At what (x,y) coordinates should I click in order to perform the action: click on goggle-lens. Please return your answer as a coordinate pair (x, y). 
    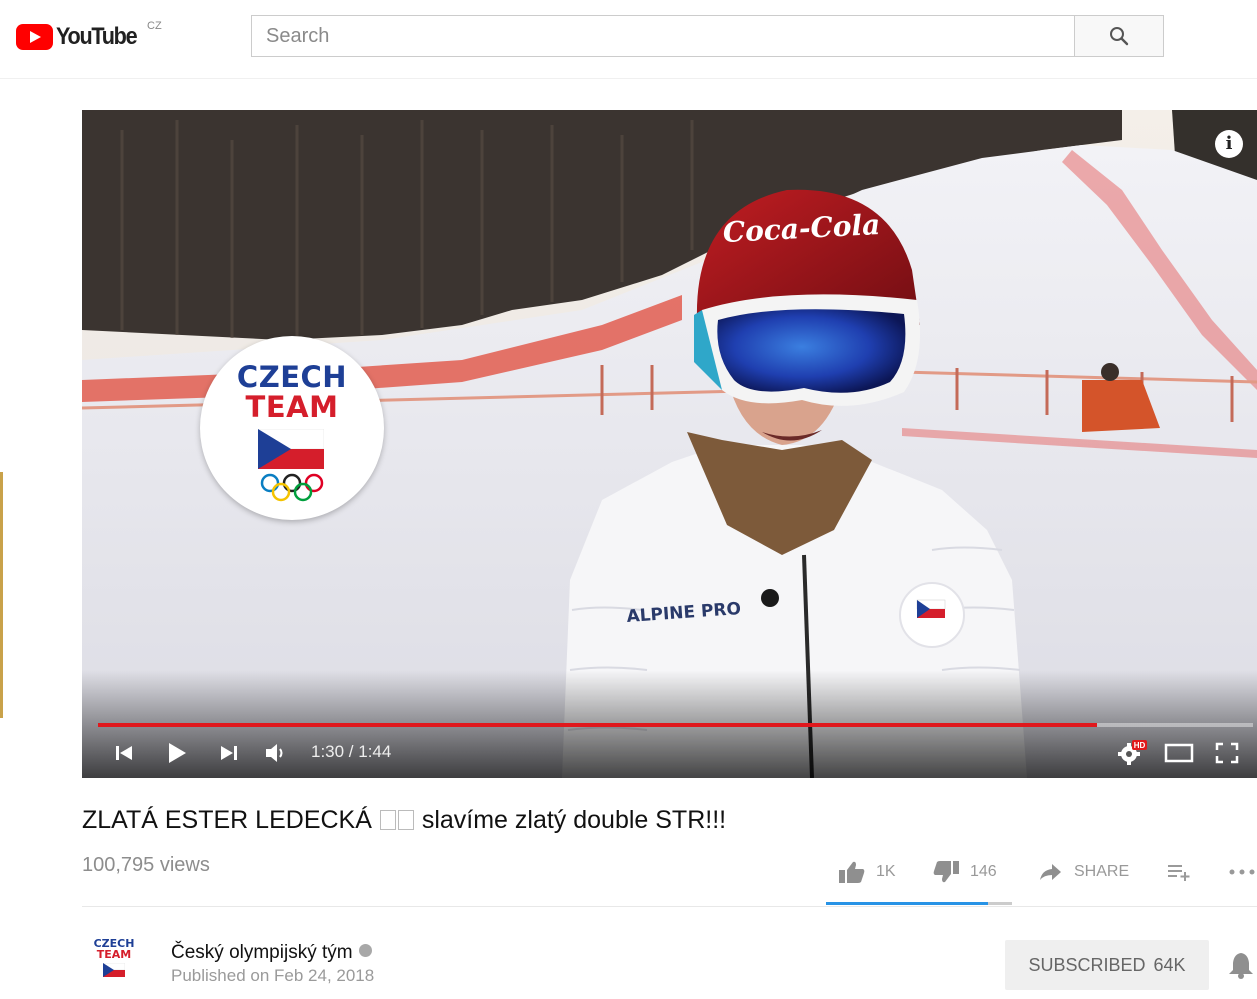
    Looking at the image, I should click on (811, 351).